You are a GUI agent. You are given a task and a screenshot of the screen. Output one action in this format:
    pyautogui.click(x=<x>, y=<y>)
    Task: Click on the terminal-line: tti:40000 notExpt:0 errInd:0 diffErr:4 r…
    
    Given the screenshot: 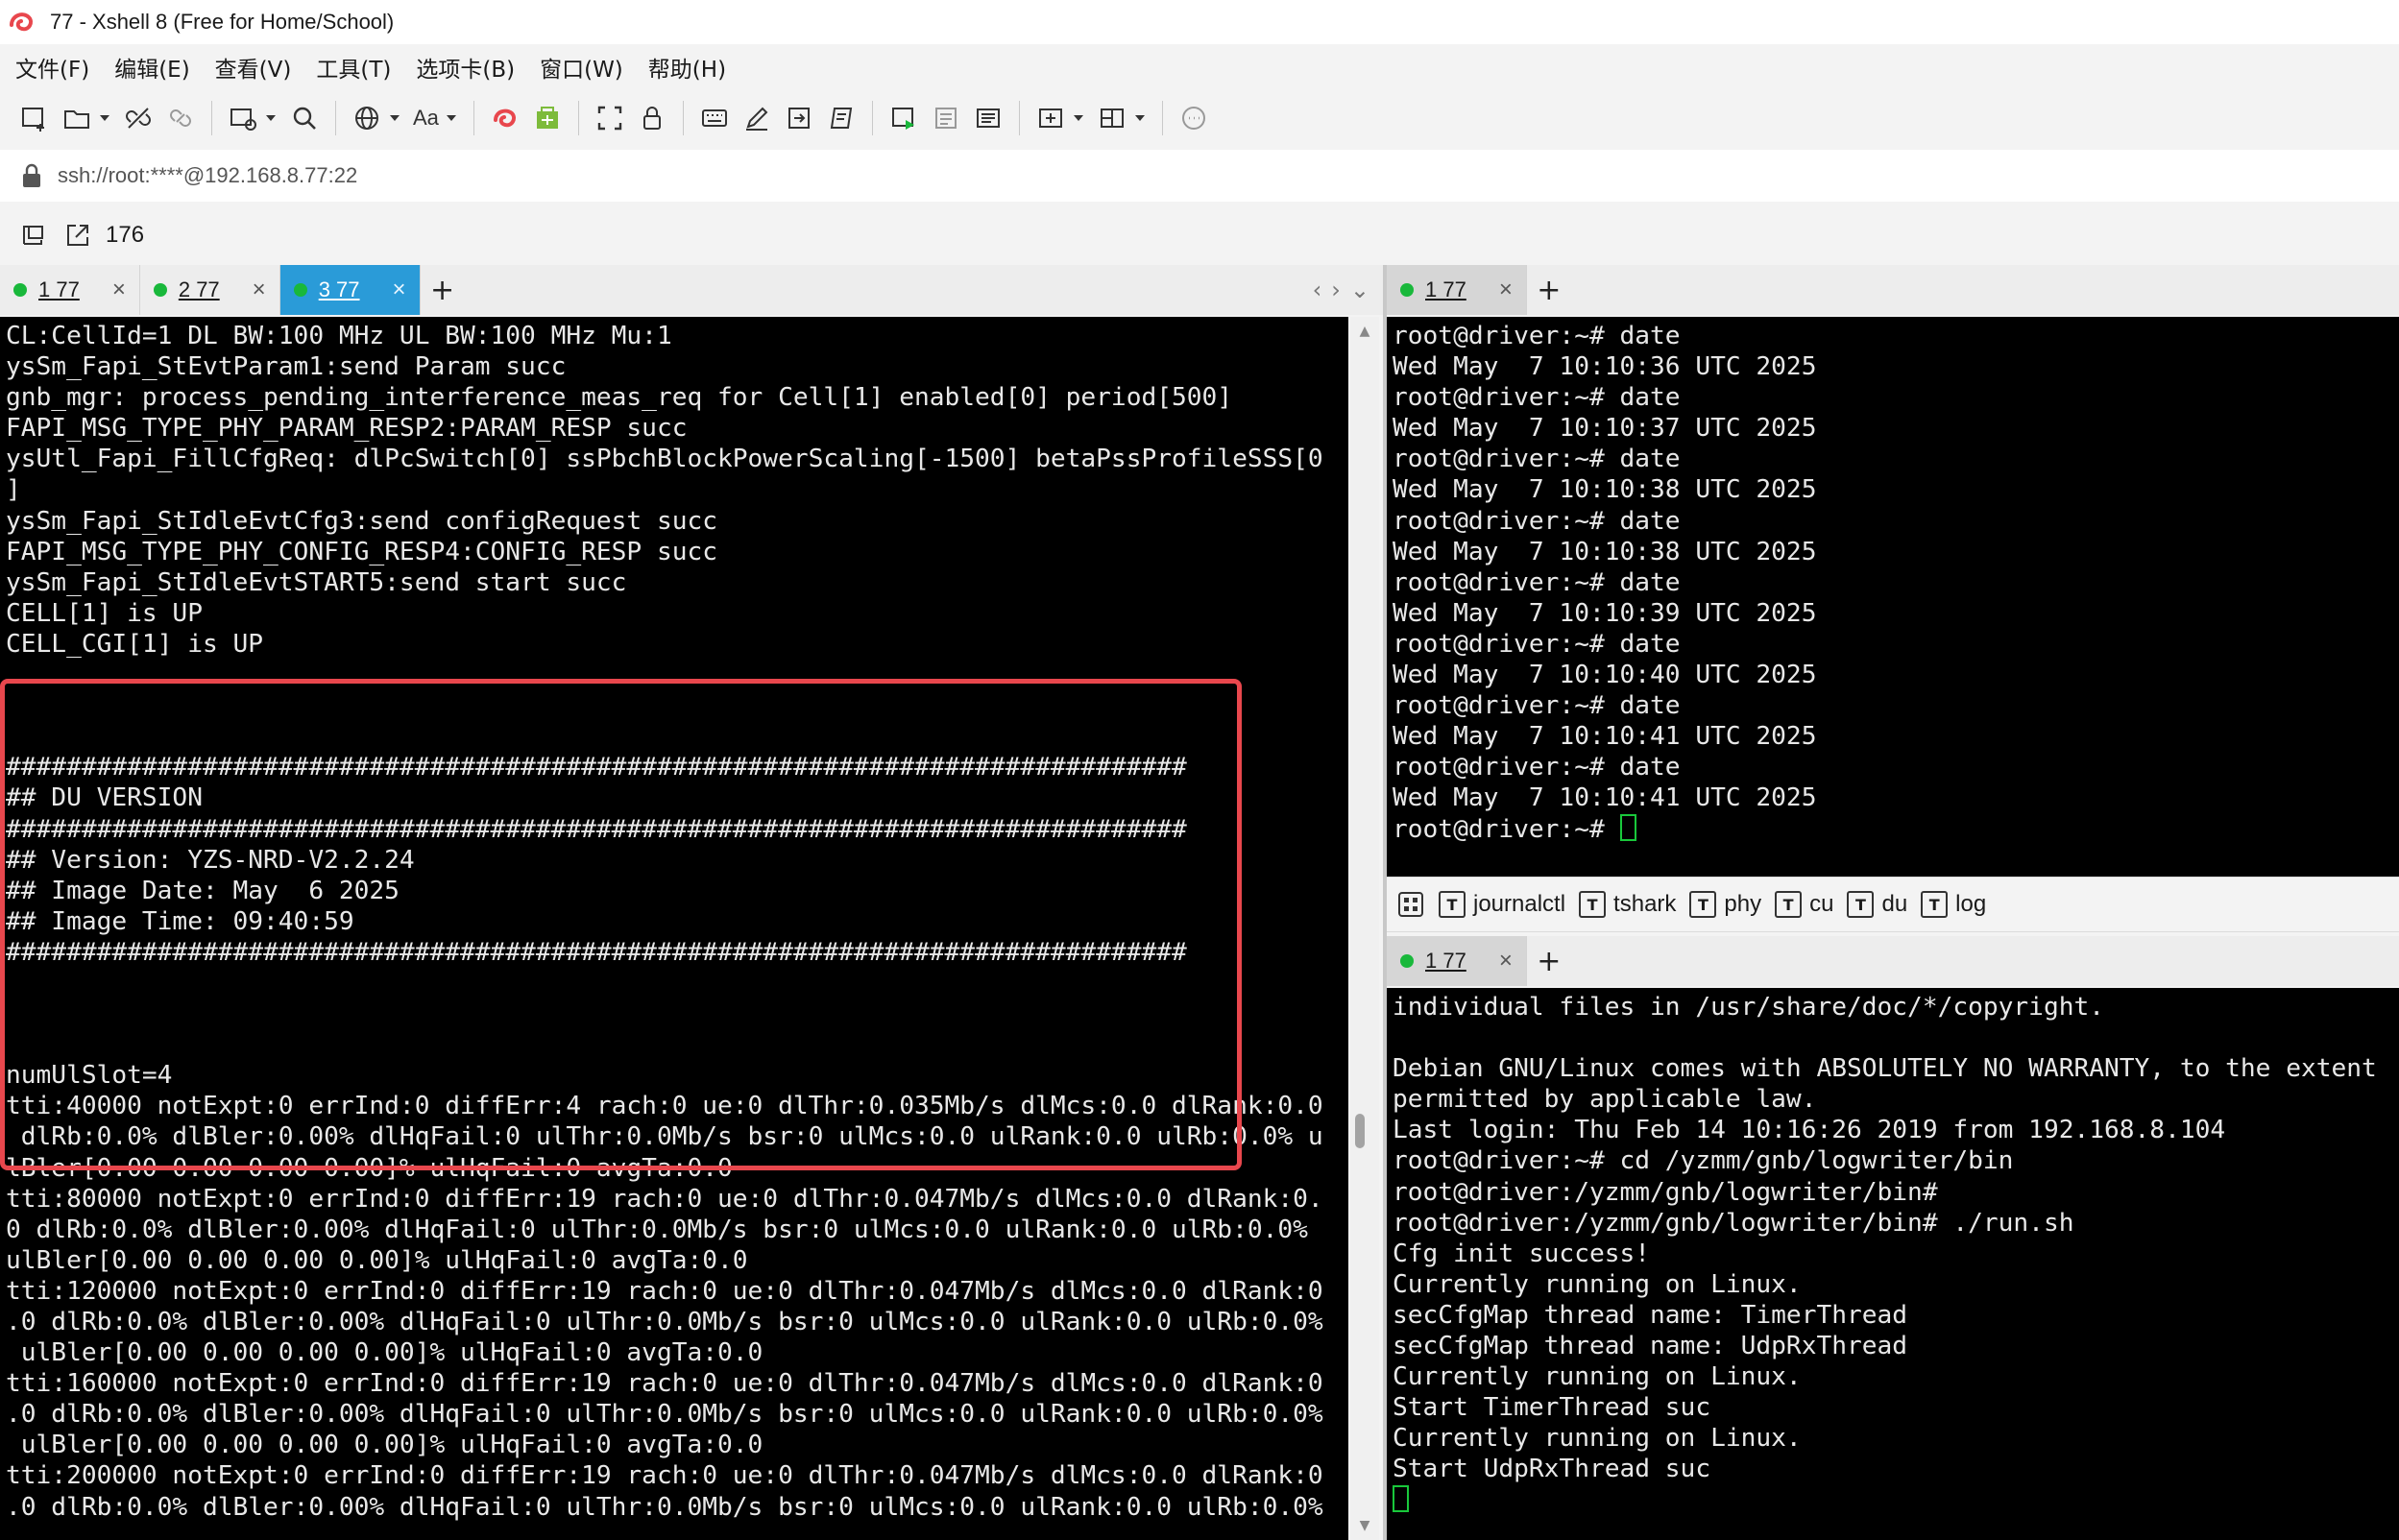 What is the action you would take?
    pyautogui.click(x=665, y=1106)
    